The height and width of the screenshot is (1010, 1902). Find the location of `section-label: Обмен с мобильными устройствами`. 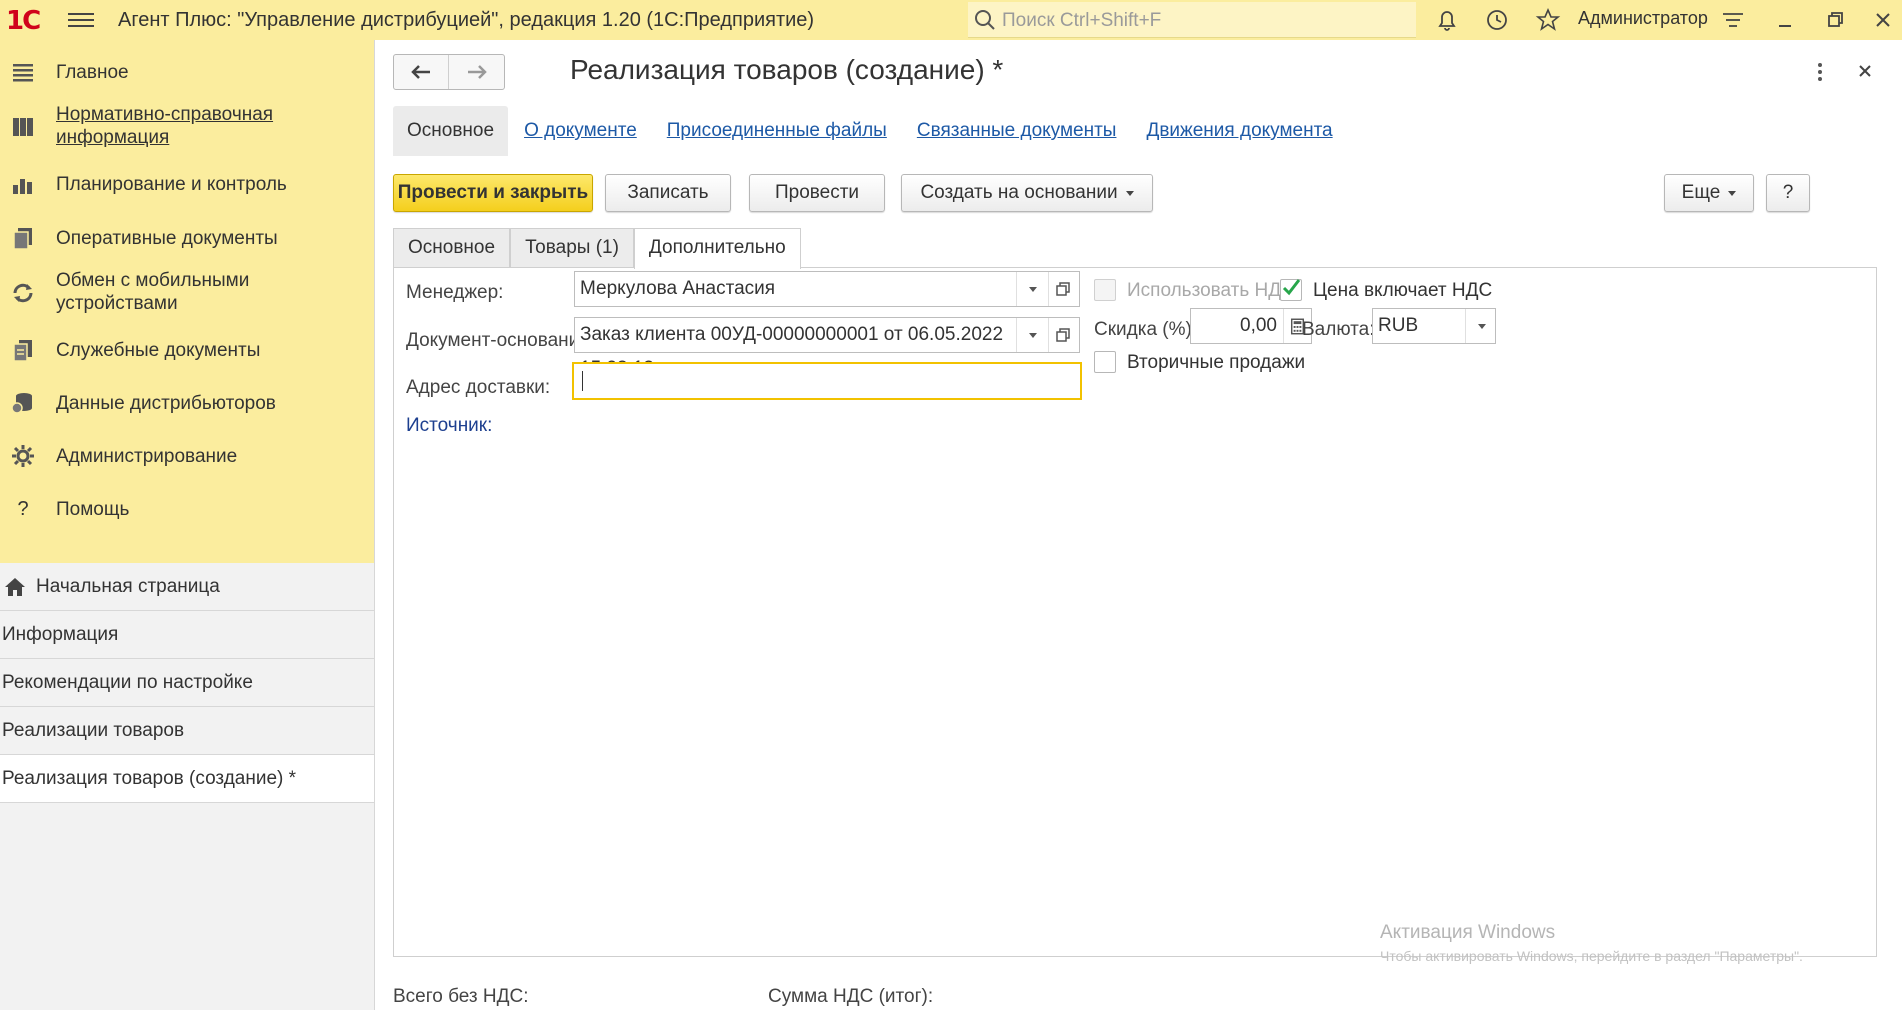

section-label: Обмен с мобильными устройствами is located at coordinates (153, 292).